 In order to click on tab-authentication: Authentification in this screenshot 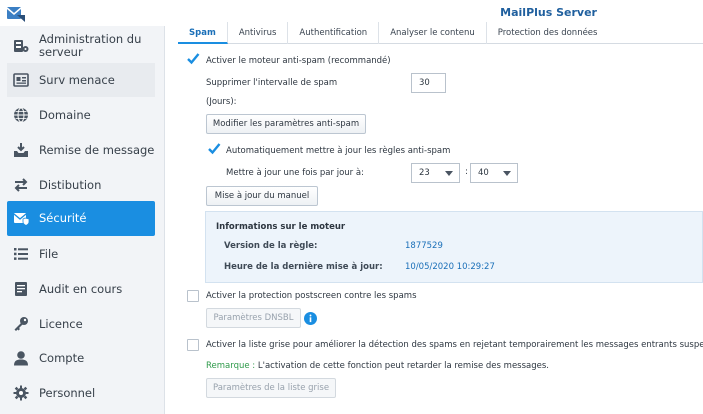, I will do `click(334, 33)`.